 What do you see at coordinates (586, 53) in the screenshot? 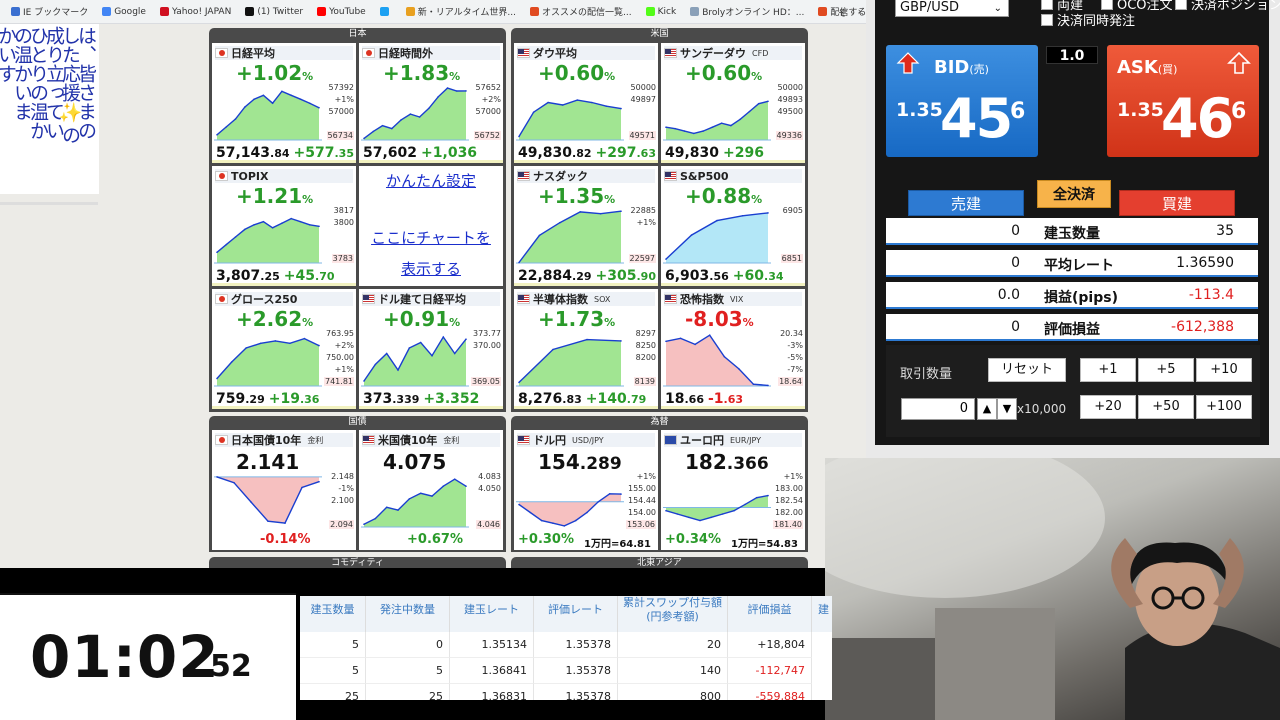
I see `tile-title: ダウ平均` at bounding box center [586, 53].